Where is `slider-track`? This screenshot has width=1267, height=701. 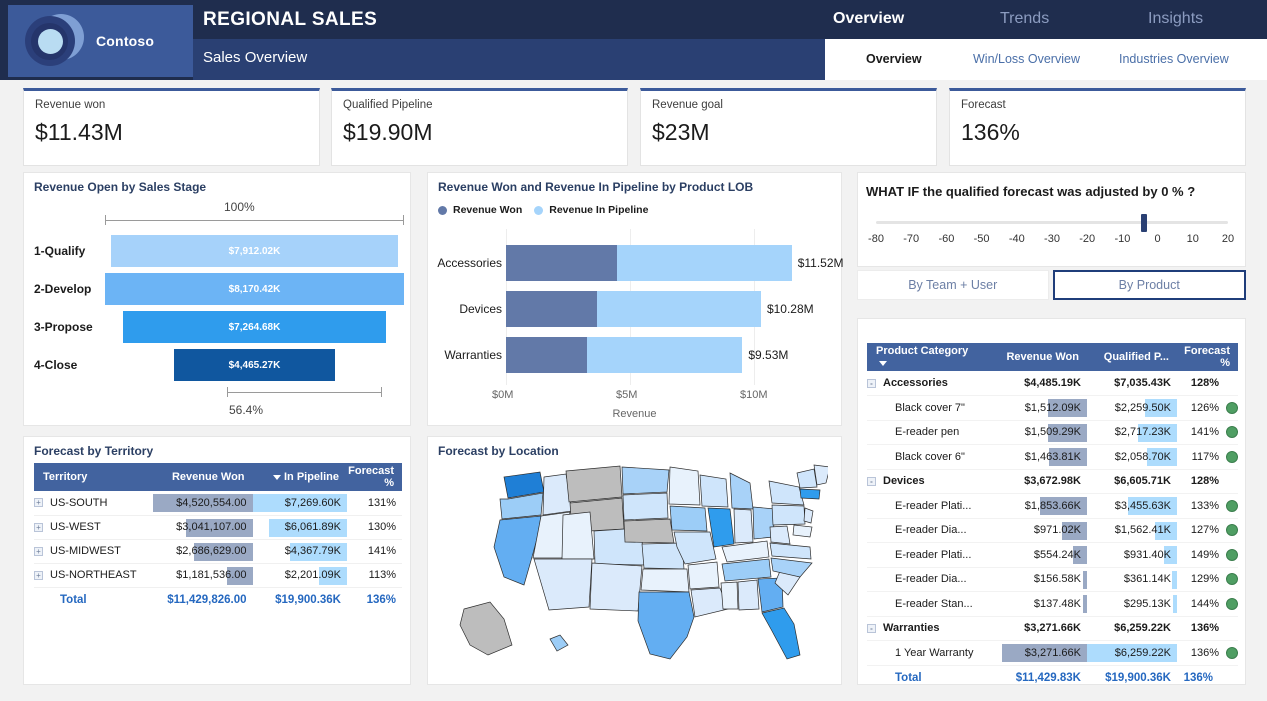 slider-track is located at coordinates (1052, 222).